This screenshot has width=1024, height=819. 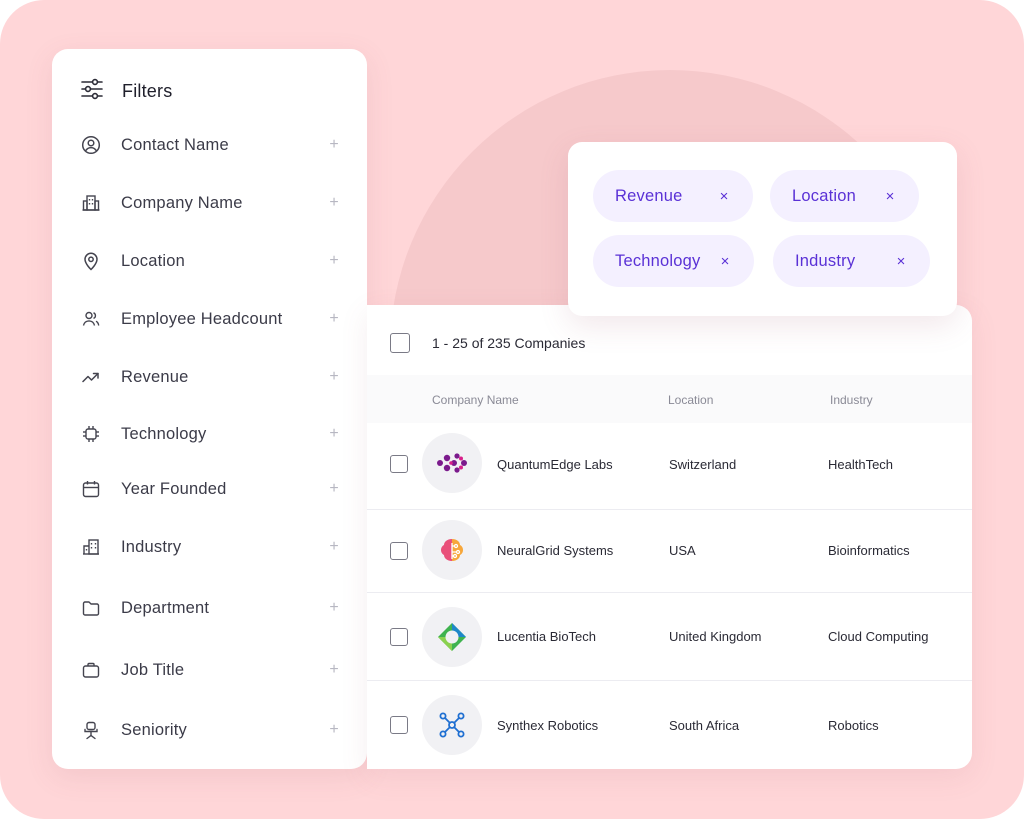 I want to click on chip-revenue: Revenue ×, so click(x=673, y=196).